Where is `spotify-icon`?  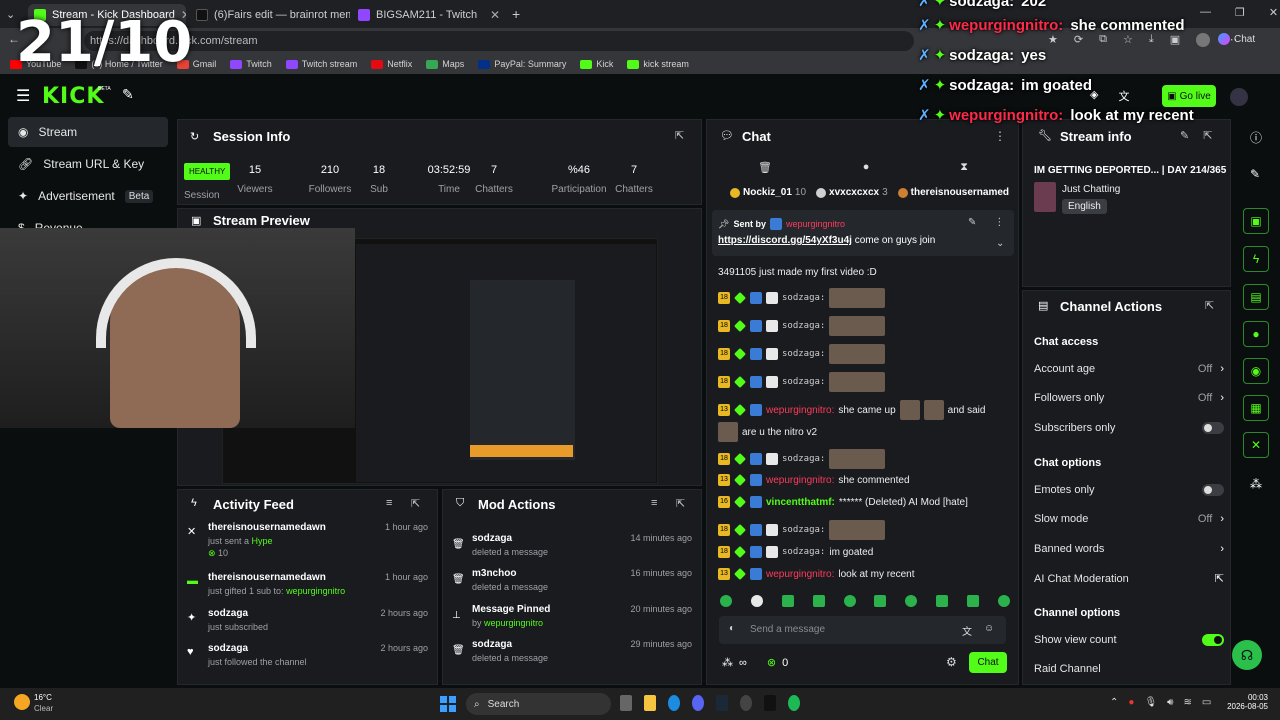 spotify-icon is located at coordinates (794, 703).